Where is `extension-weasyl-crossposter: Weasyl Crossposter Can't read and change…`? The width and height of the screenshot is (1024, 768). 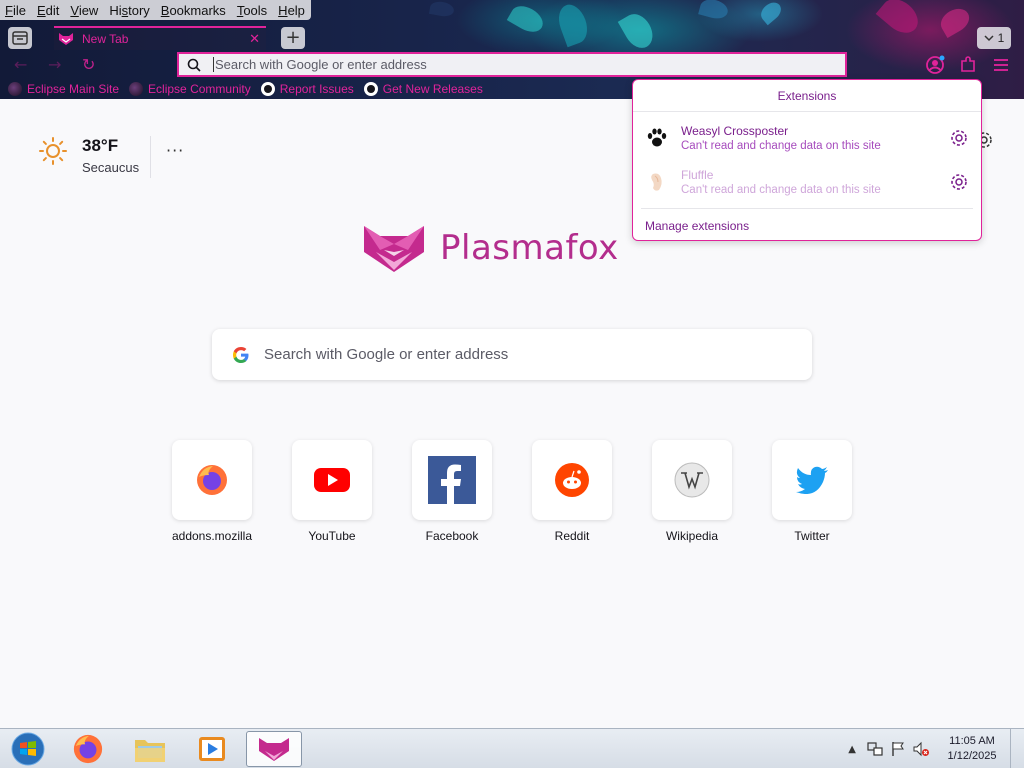 extension-weasyl-crossposter: Weasyl Crossposter Can't read and change… is located at coordinates (807, 138).